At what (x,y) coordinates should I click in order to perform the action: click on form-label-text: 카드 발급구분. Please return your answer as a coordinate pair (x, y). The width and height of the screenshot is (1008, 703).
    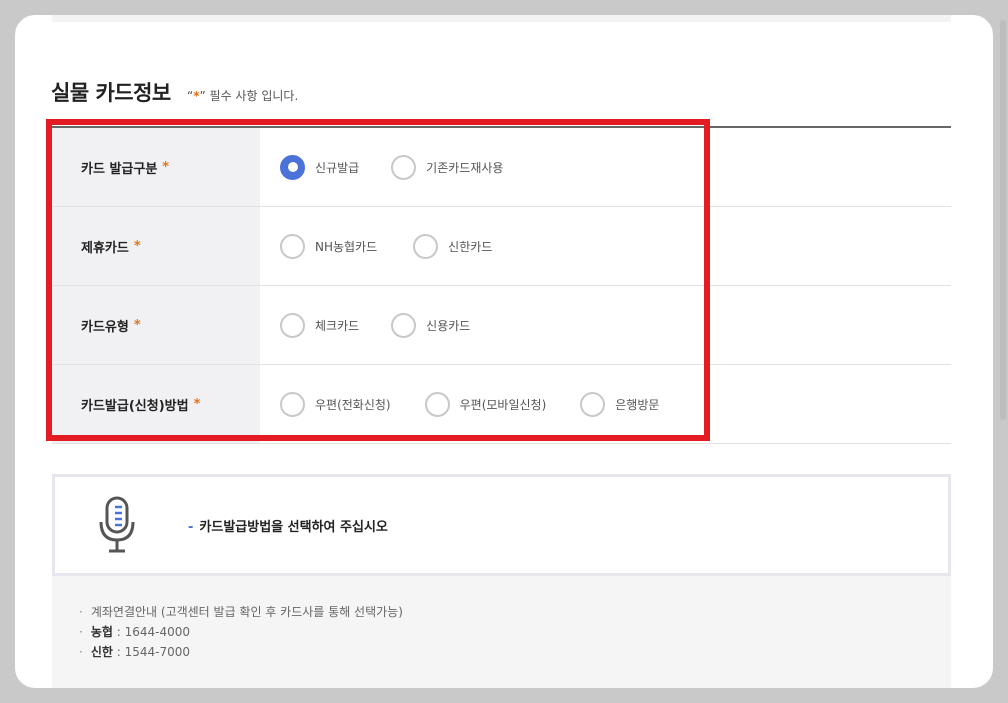
    Looking at the image, I should click on (119, 169).